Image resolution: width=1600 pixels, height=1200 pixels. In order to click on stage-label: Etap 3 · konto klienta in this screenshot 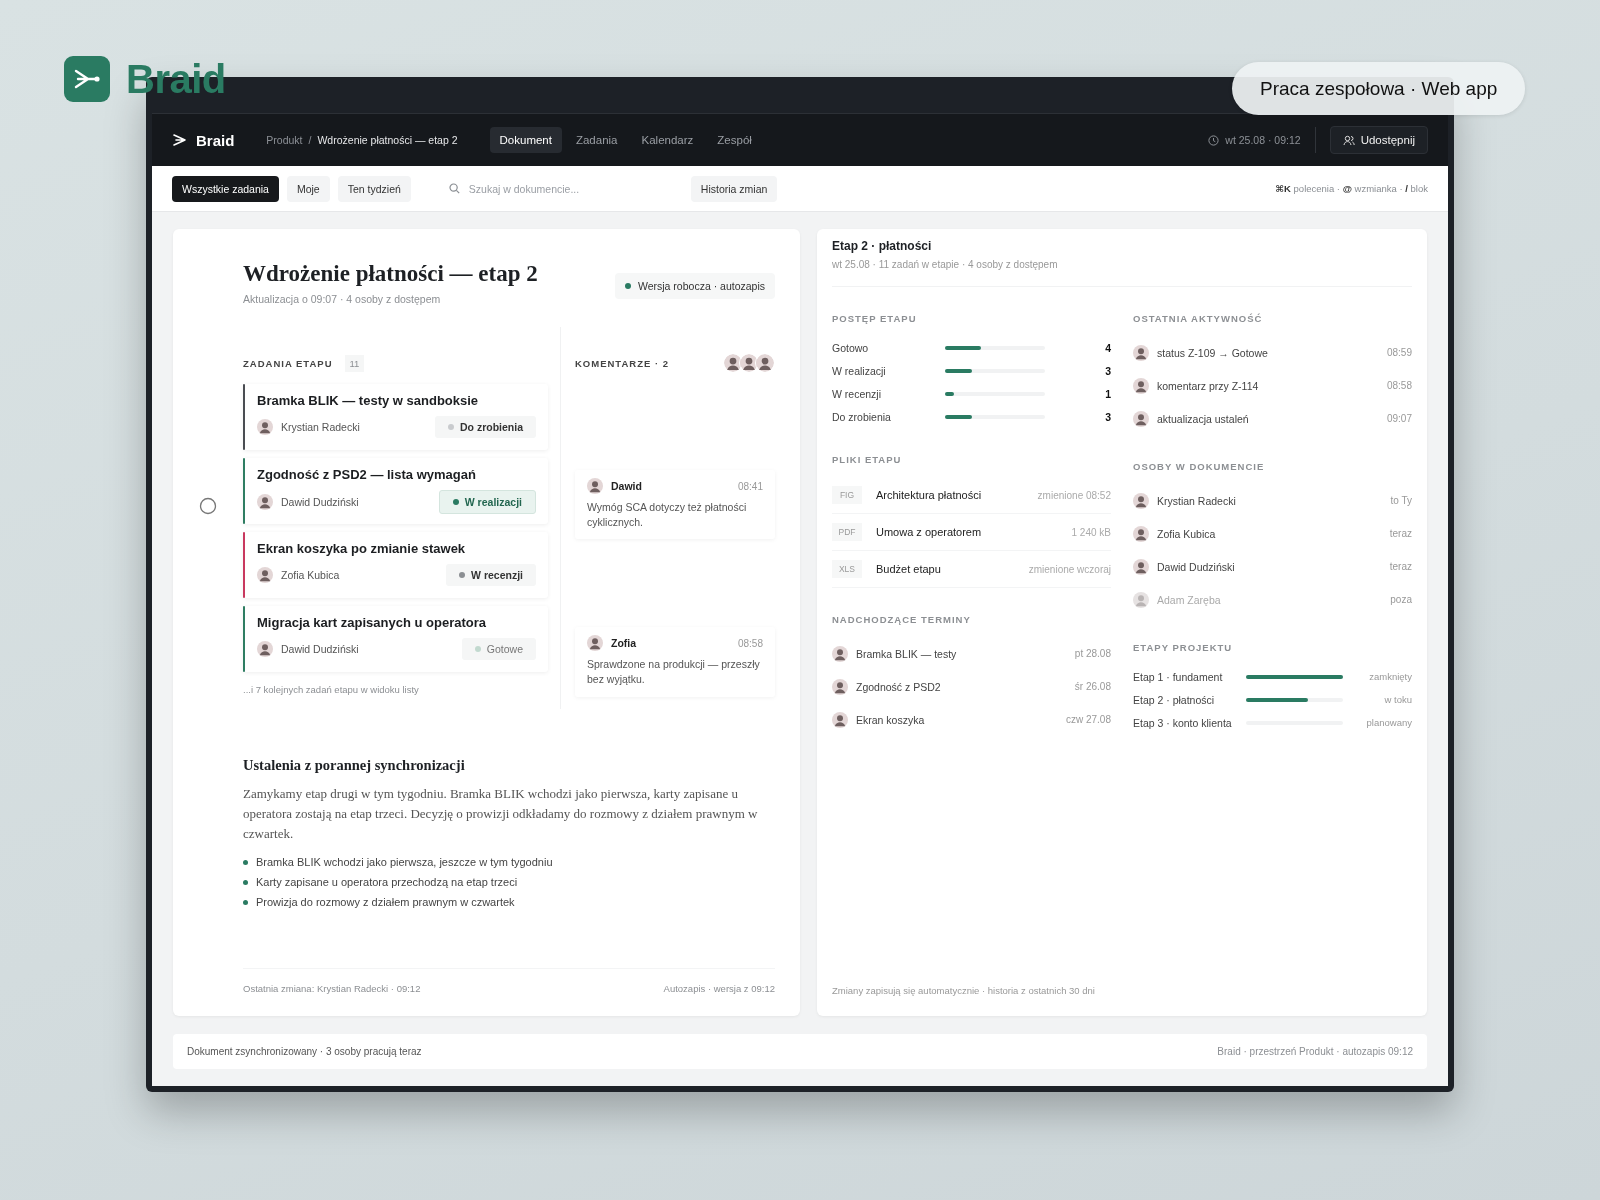, I will do `click(1183, 722)`.